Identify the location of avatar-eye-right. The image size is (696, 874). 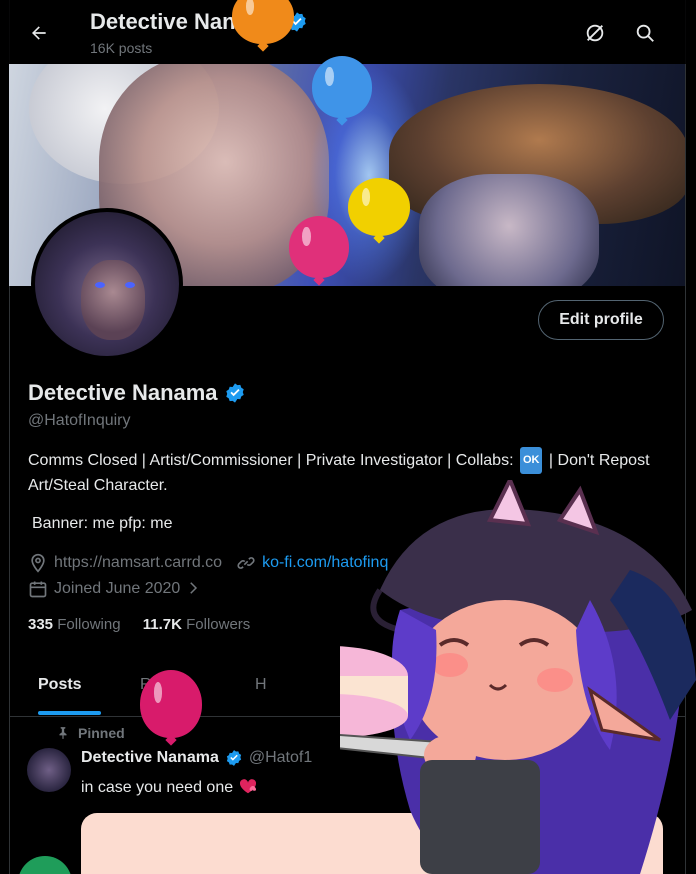
(130, 285).